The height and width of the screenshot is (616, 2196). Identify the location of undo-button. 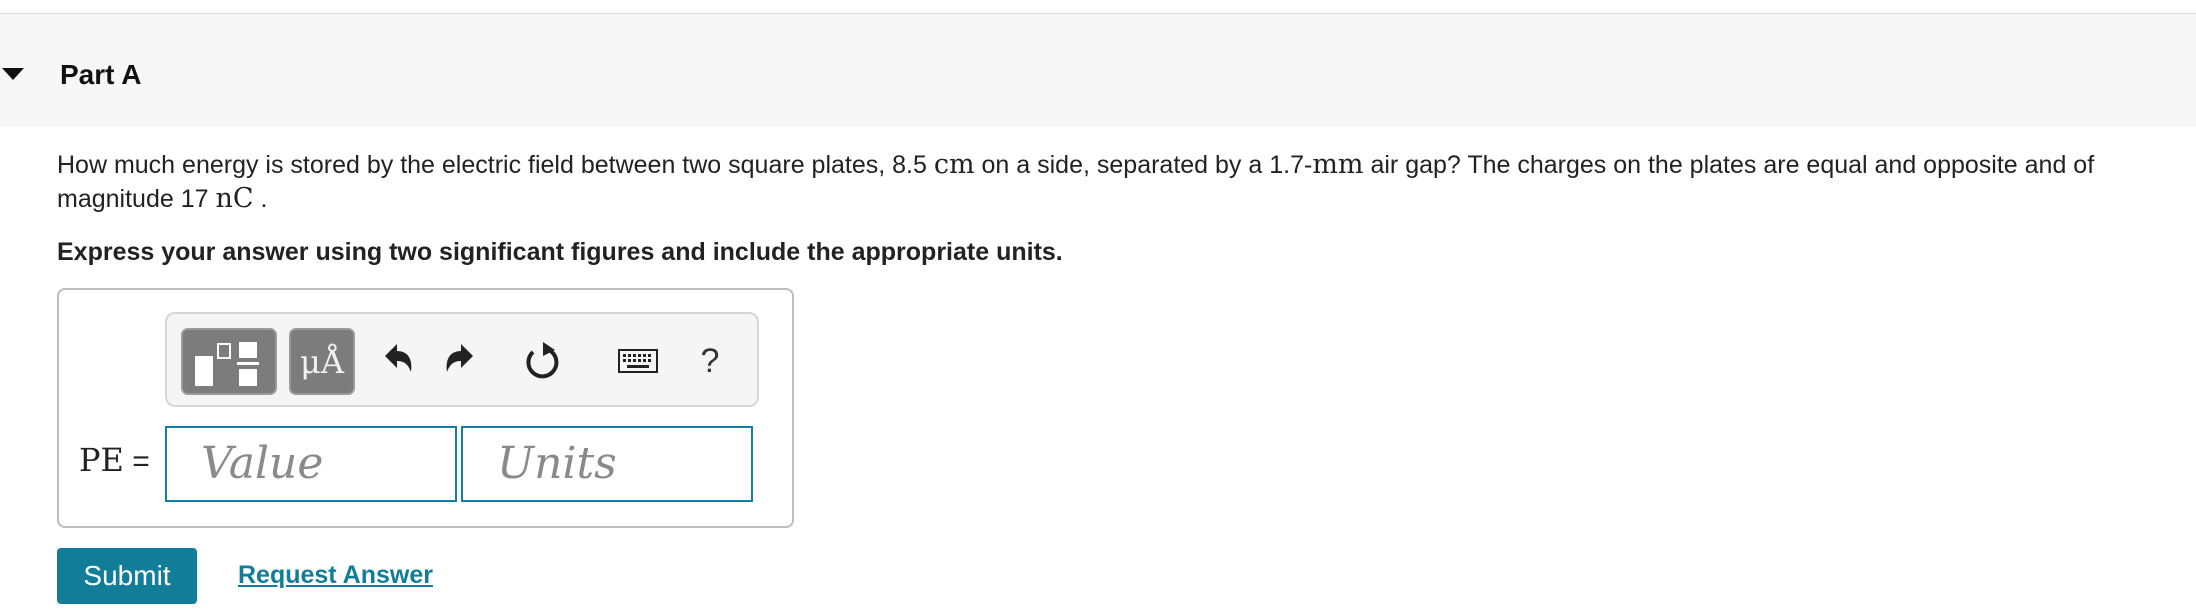
(398, 361).